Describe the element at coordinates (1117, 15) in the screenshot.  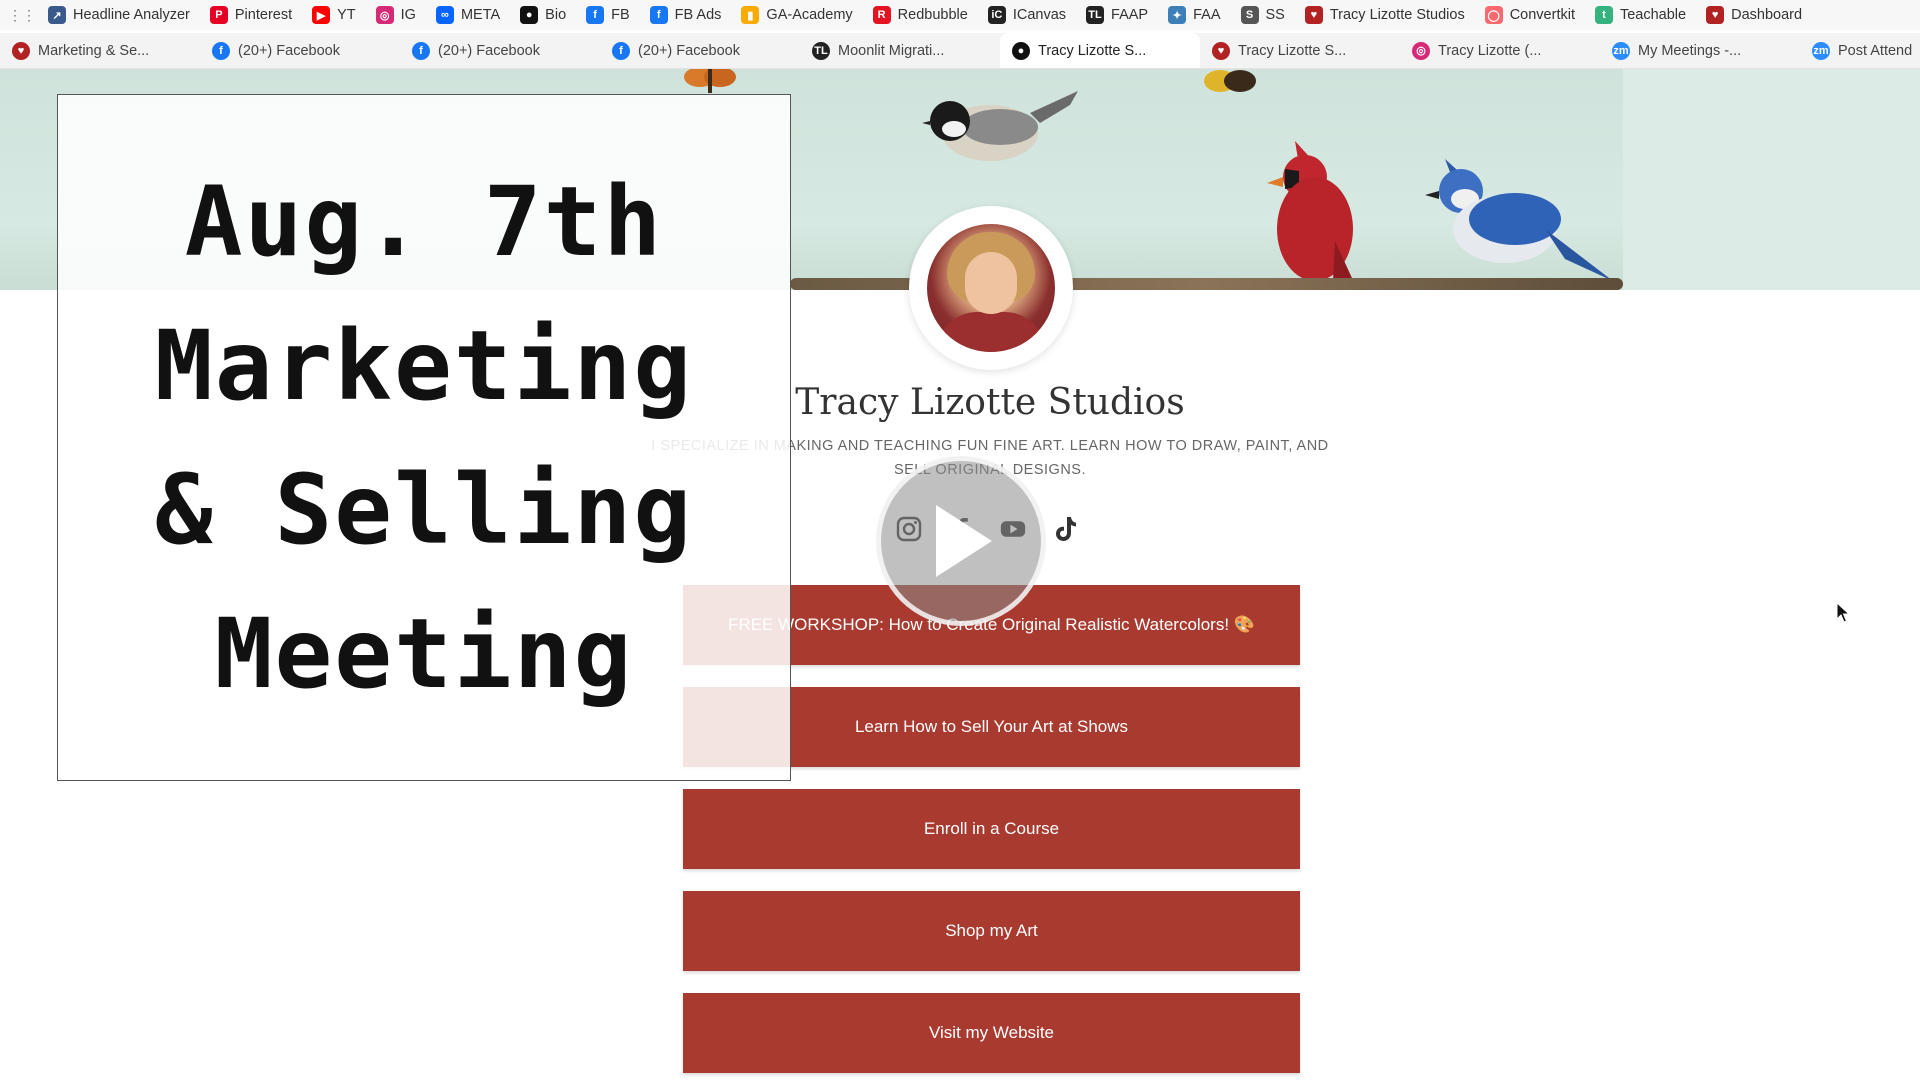
I see `bookmark-item: TL FAAP` at that location.